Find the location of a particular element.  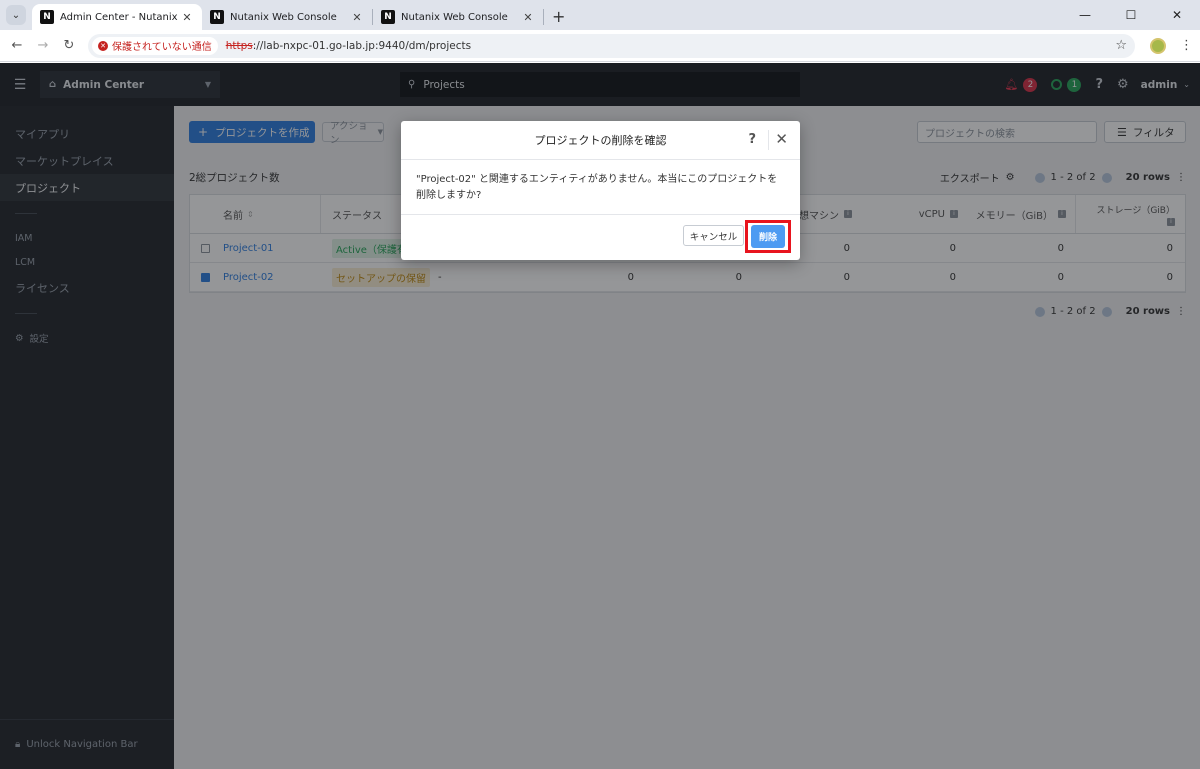

dialog-title: プロジェクトの削除を確認 is located at coordinates (600, 140).